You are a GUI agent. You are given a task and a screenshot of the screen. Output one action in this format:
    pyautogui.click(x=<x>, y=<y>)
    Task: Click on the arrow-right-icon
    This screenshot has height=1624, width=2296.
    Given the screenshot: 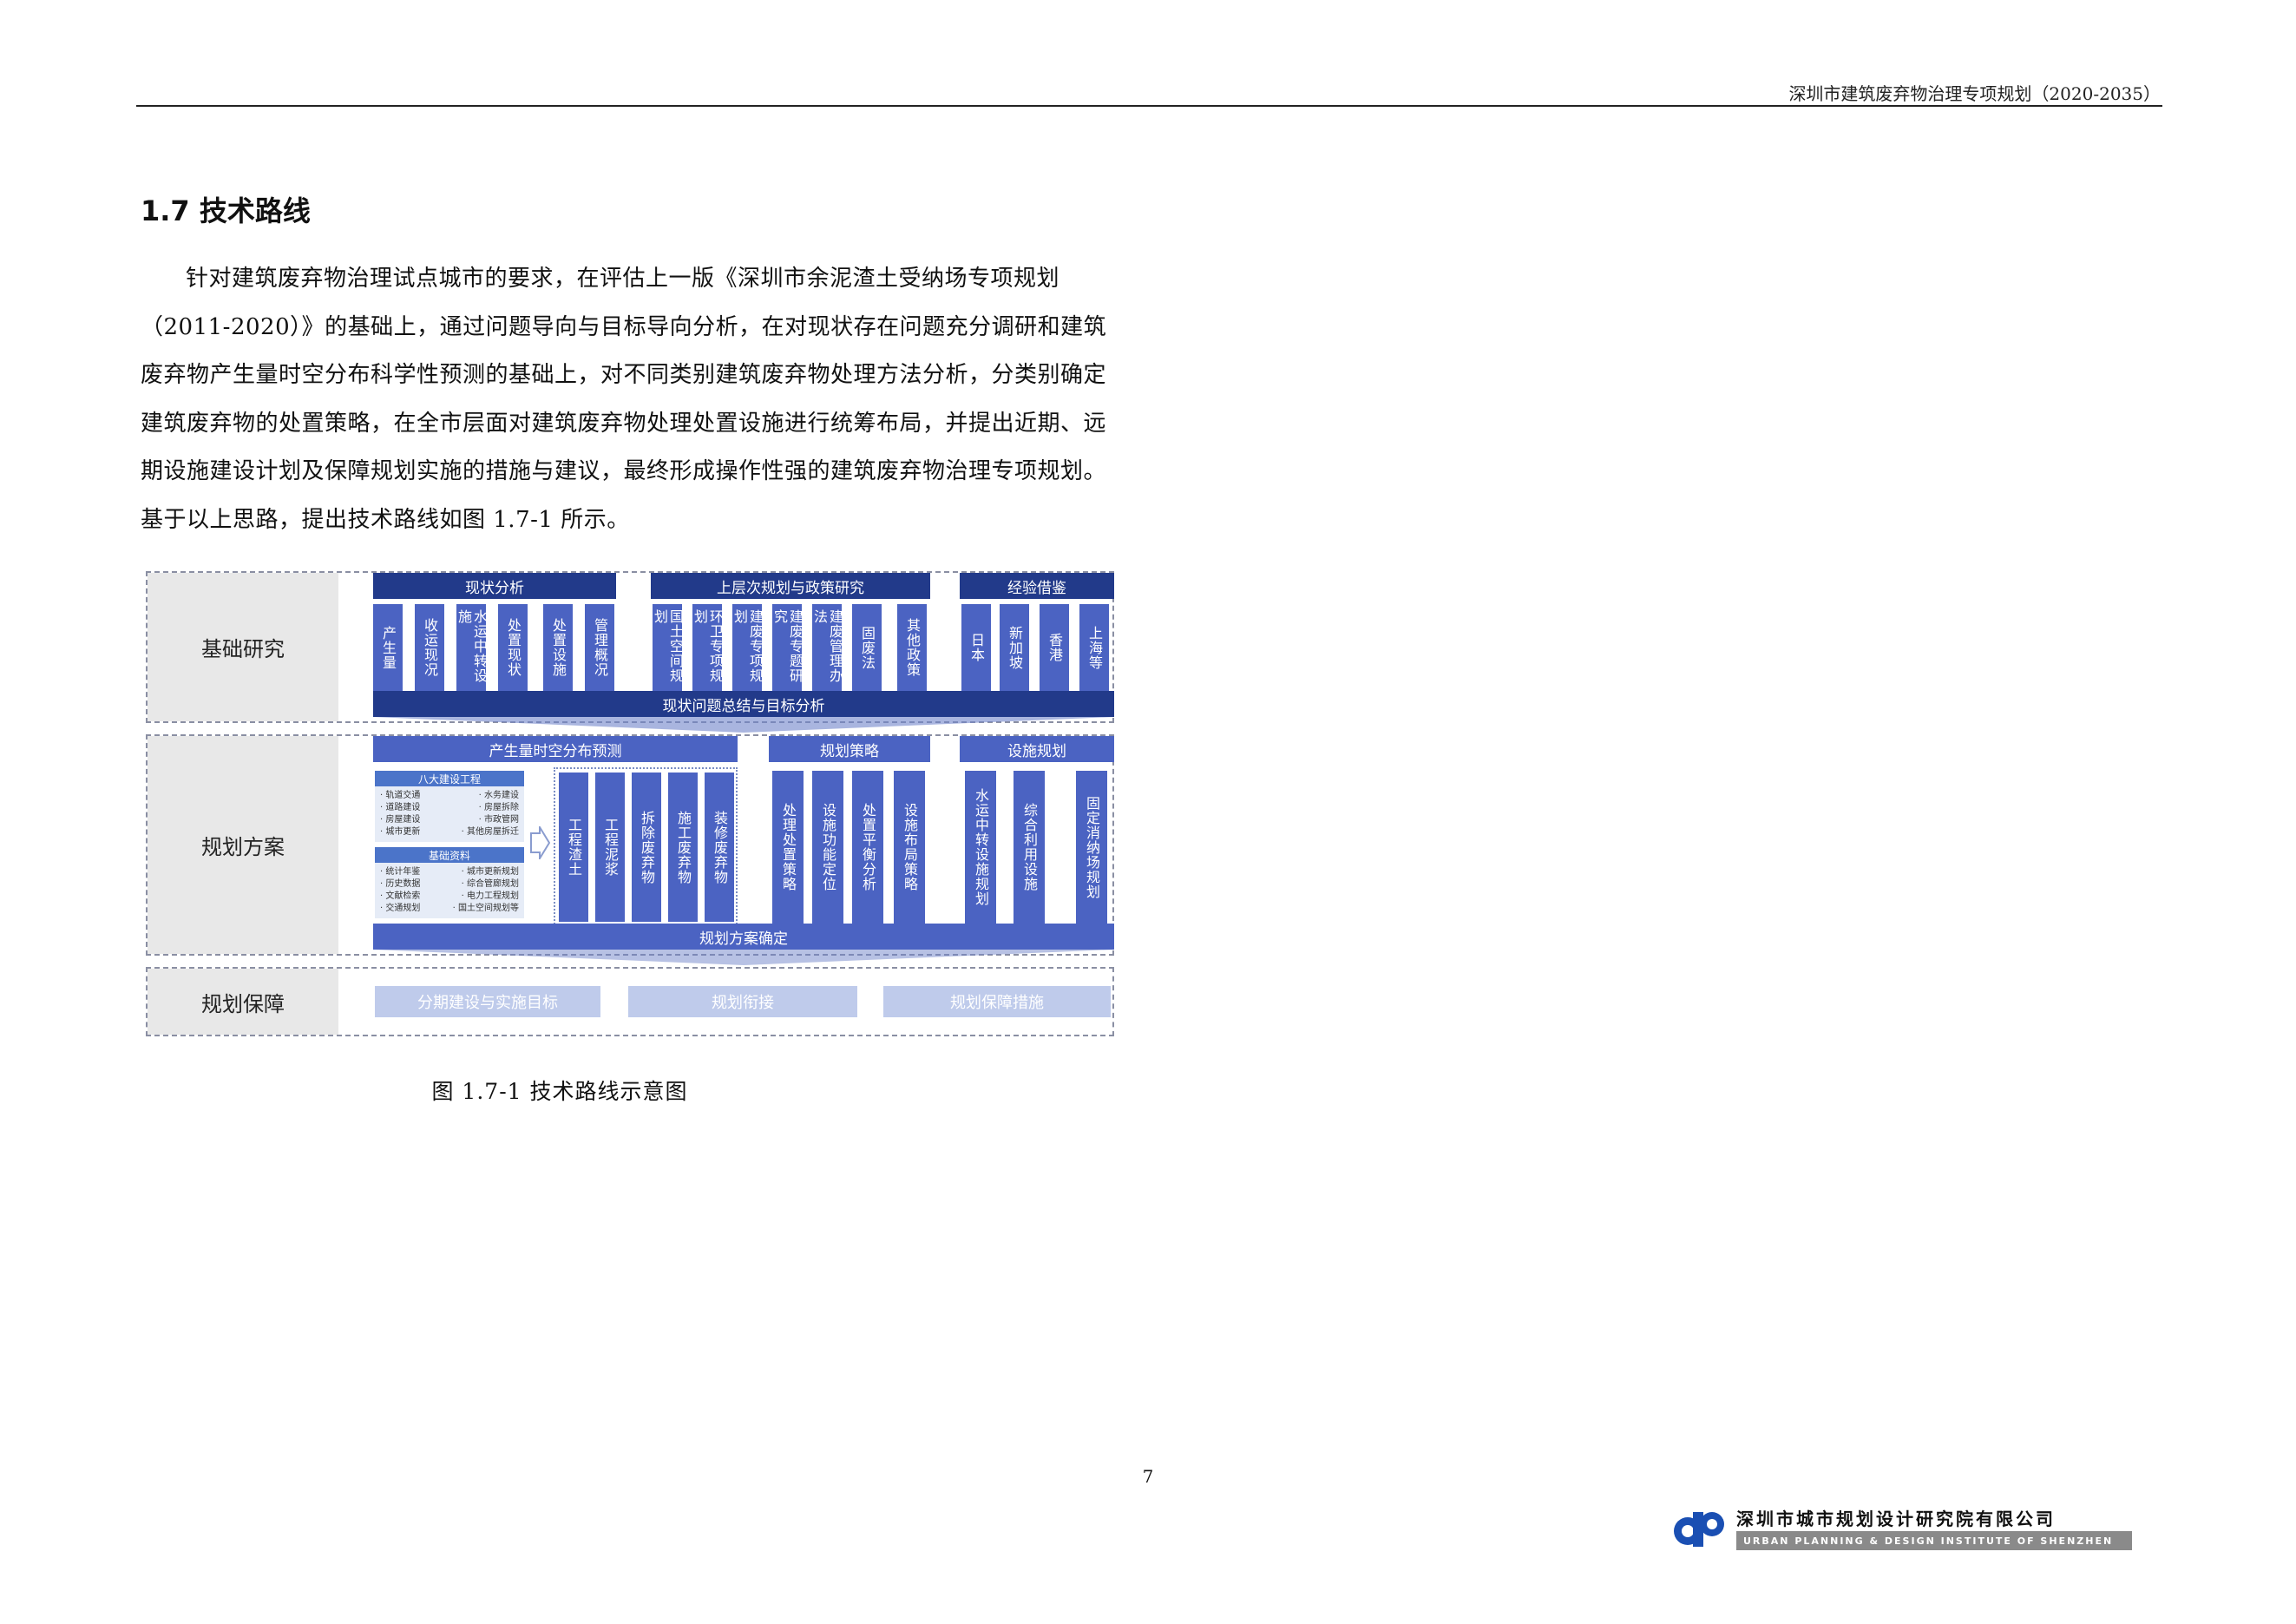 What is the action you would take?
    pyautogui.click(x=540, y=842)
    